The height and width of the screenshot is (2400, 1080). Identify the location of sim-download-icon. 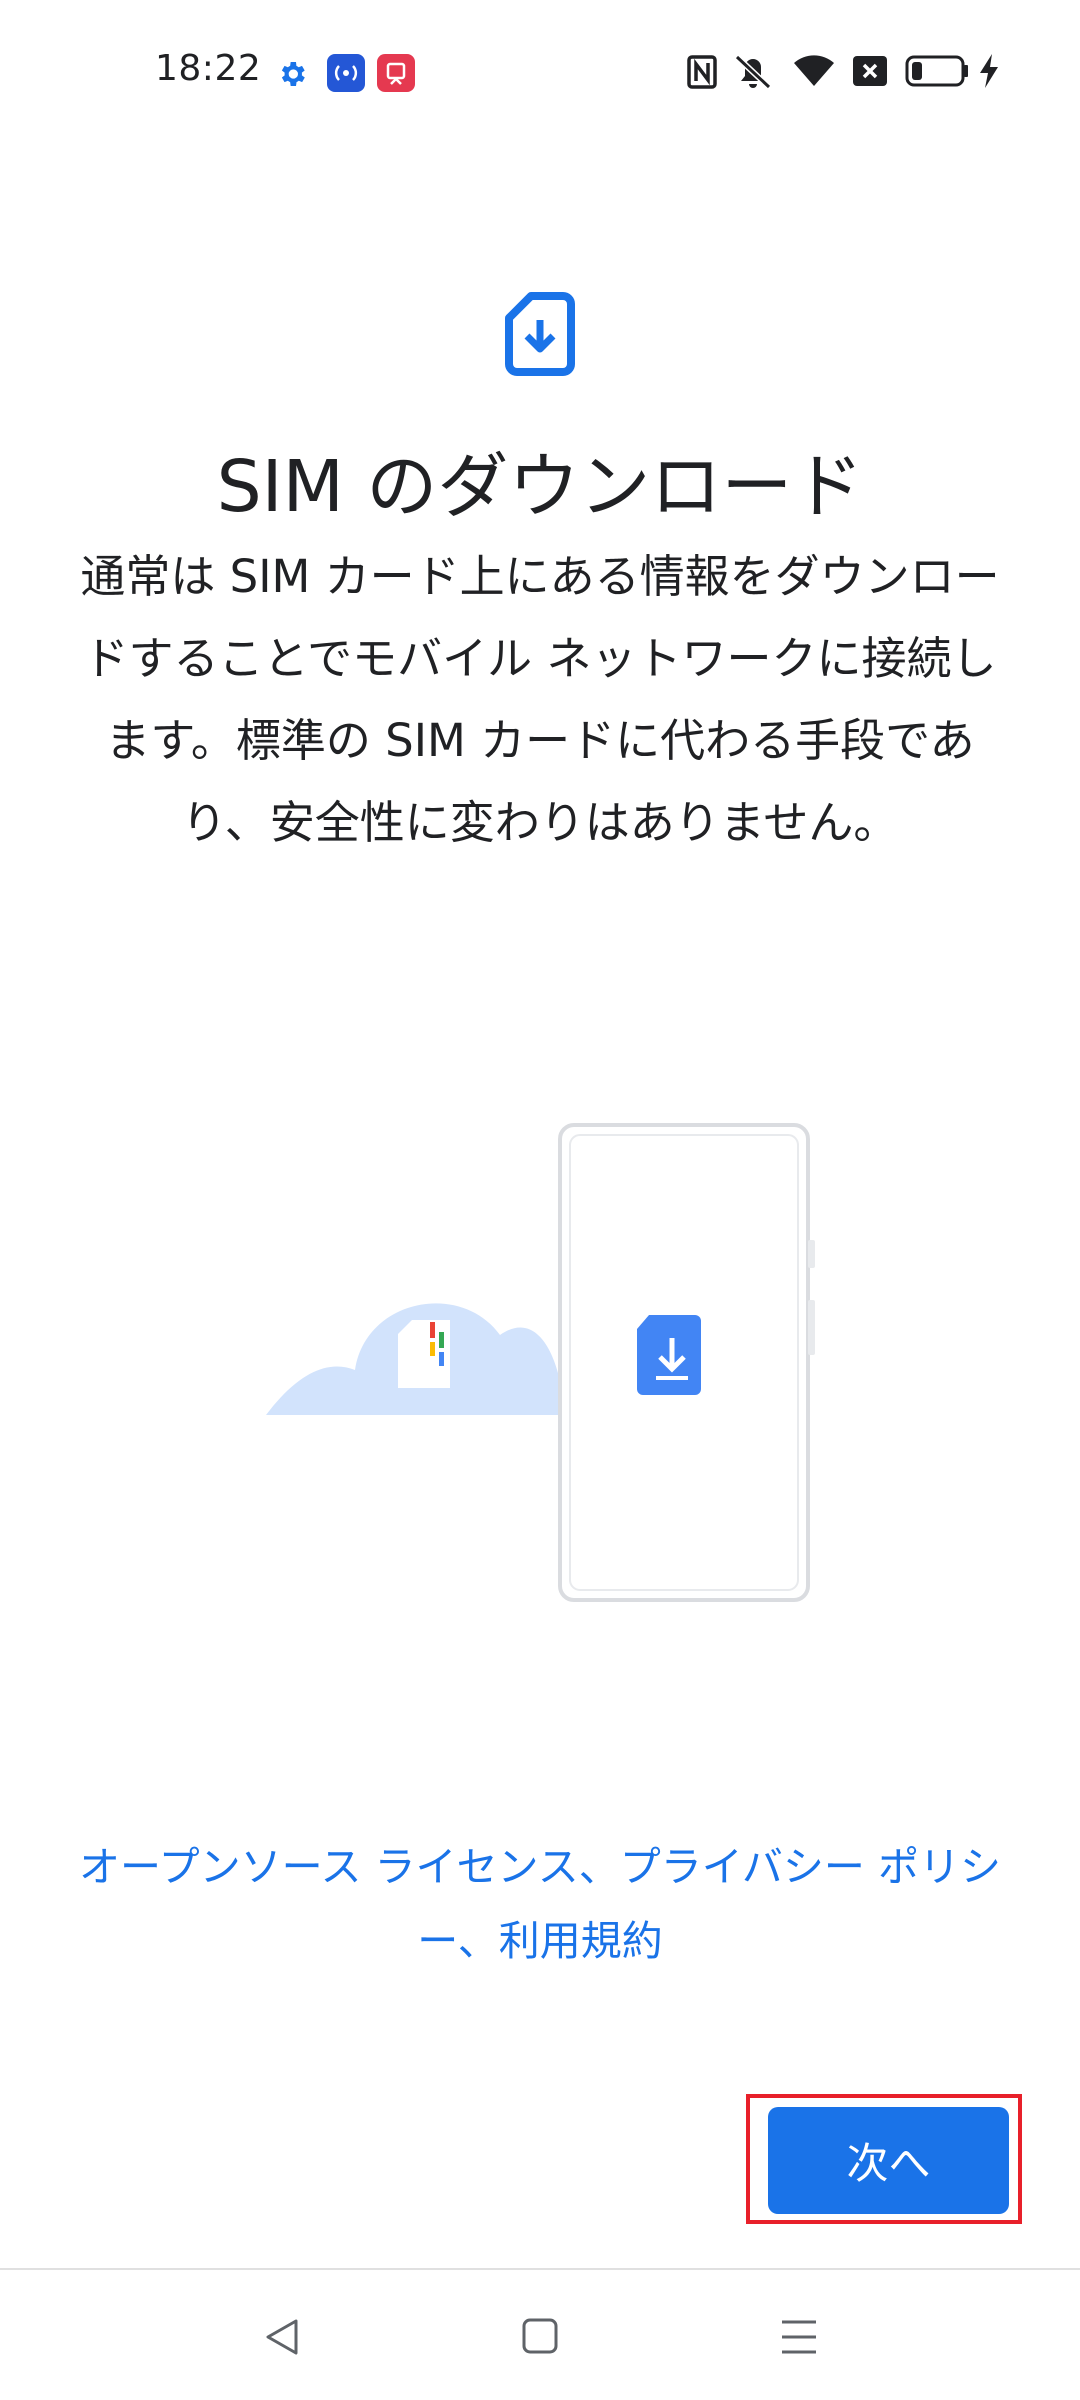
(540, 334).